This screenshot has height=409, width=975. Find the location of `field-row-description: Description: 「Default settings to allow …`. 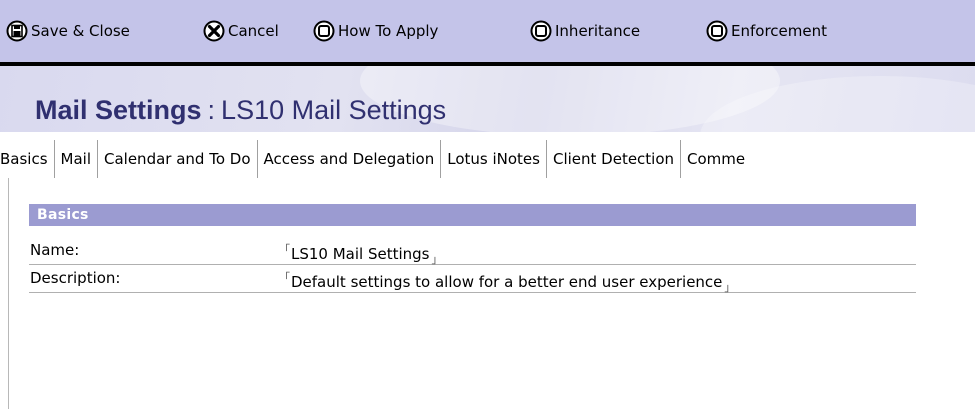

field-row-description: Description: 「Default settings to allow … is located at coordinates (472, 280).